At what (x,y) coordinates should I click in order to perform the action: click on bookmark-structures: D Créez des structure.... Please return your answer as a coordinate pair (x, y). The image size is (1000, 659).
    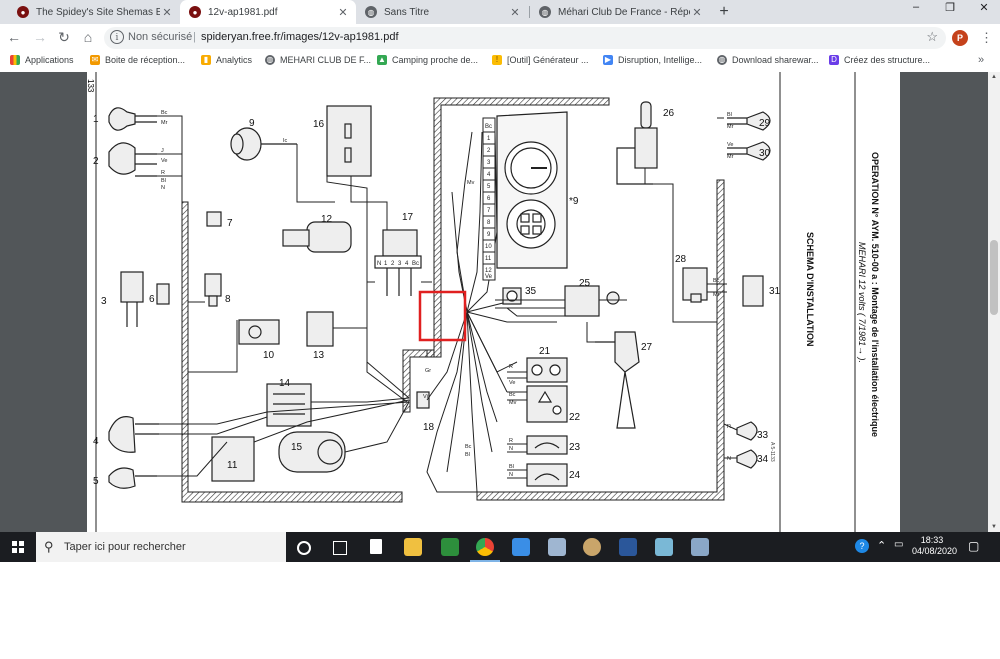
    Looking at the image, I should click on (879, 60).